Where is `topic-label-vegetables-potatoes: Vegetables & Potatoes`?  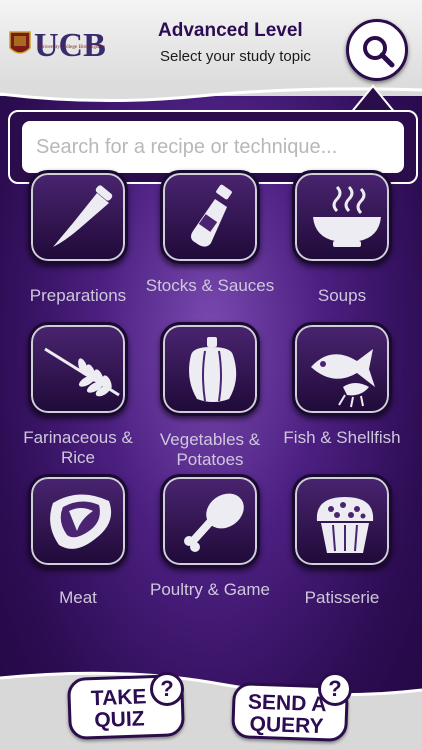
topic-label-vegetables-potatoes: Vegetables & Potatoes is located at coordinates (210, 449).